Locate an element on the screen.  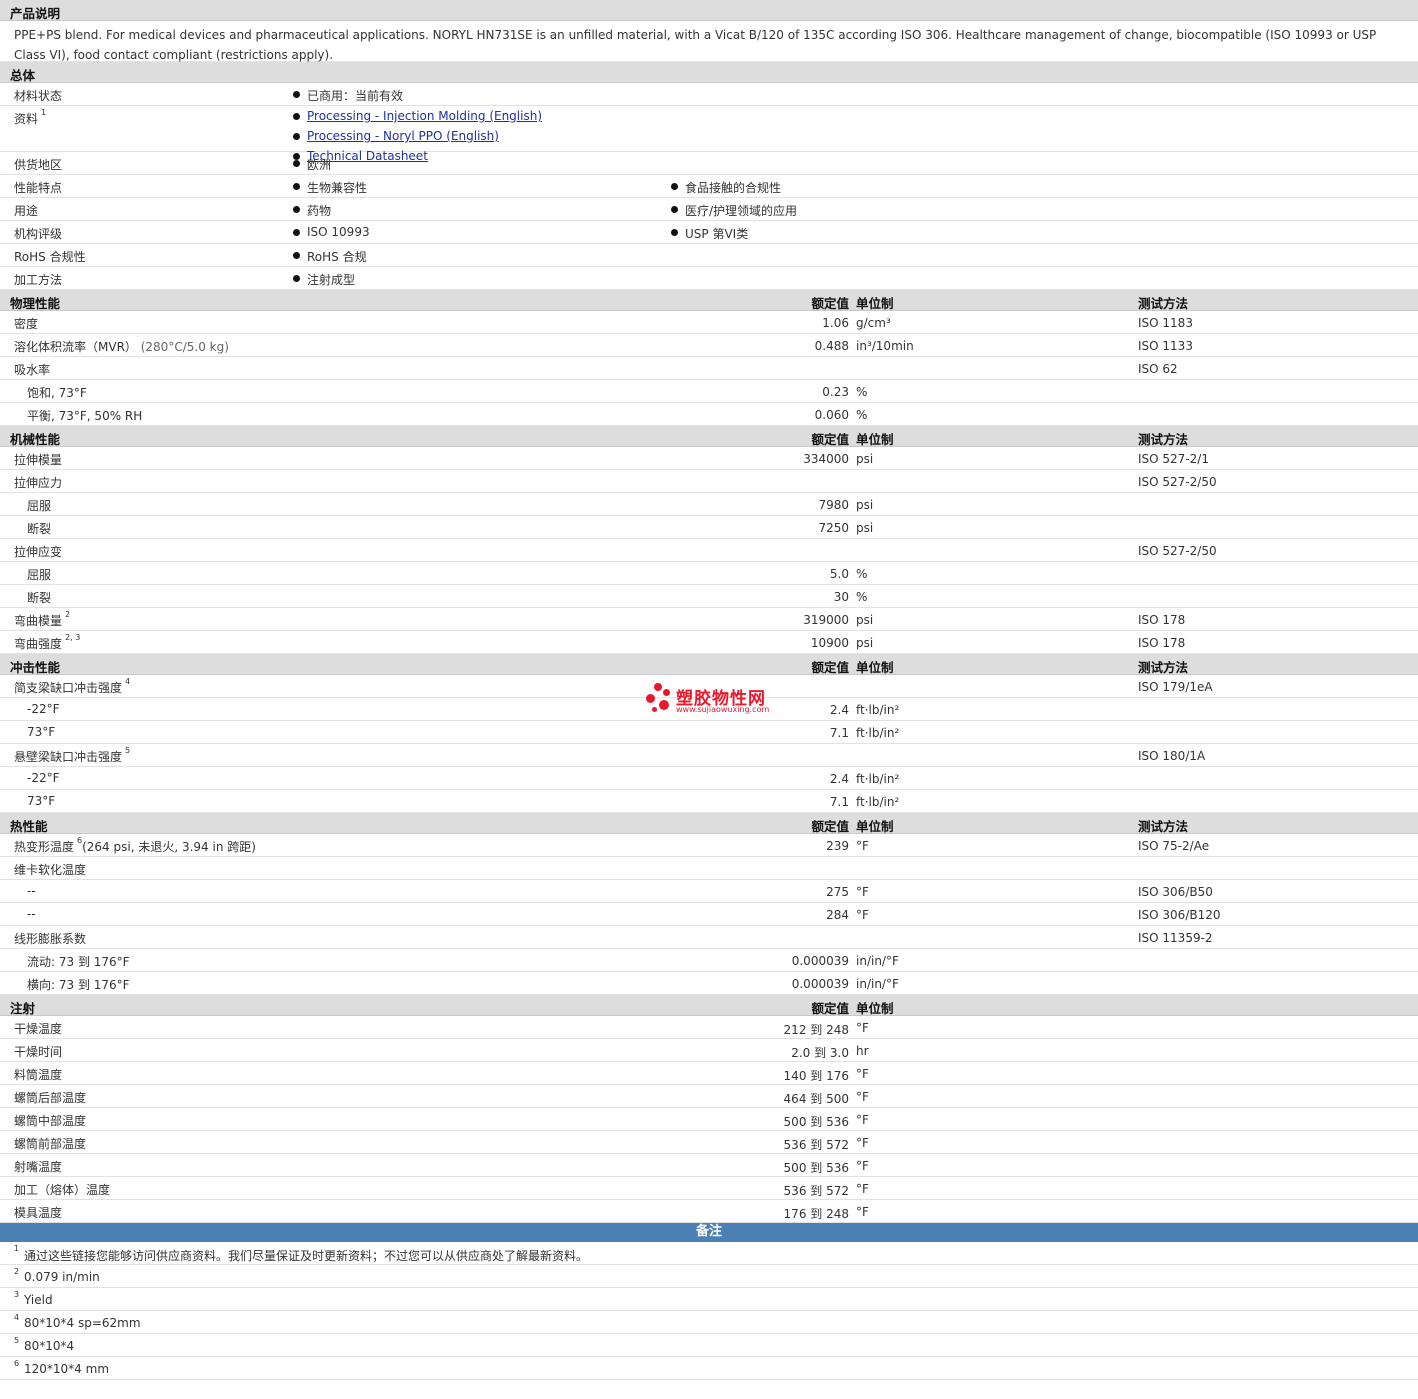
mechanical-header: 机械性能 额定值 单位制 测试方法 is located at coordinates (709, 436).